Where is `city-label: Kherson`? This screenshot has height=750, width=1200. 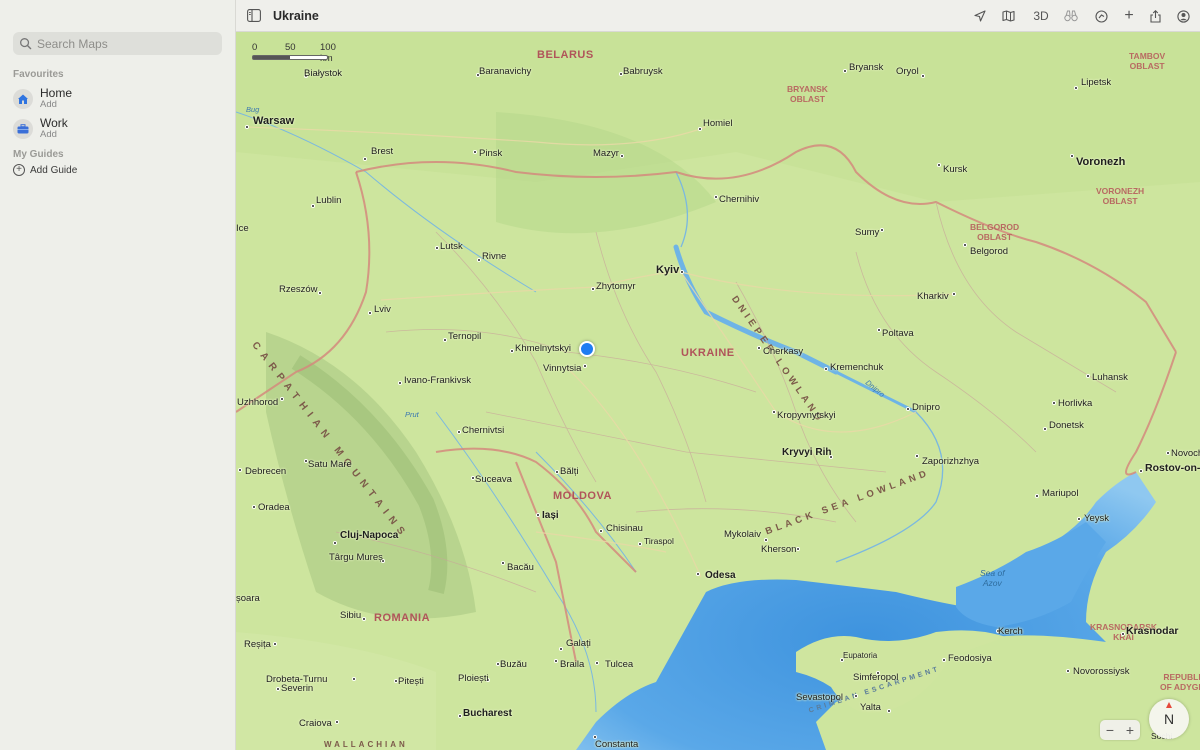
city-label: Kherson is located at coordinates (779, 549).